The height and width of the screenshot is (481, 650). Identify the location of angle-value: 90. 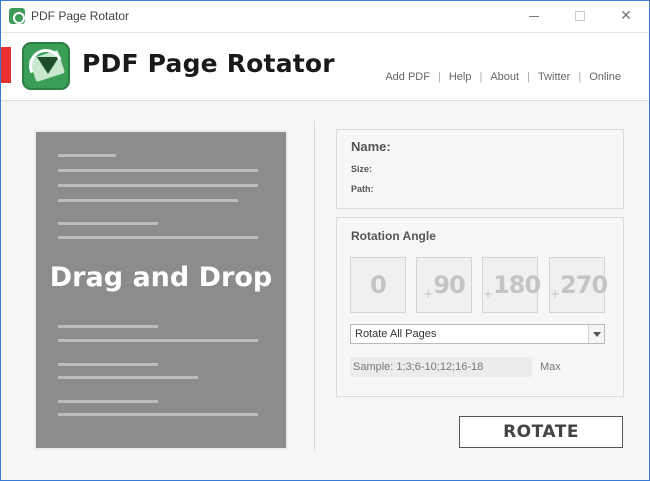
(449, 285).